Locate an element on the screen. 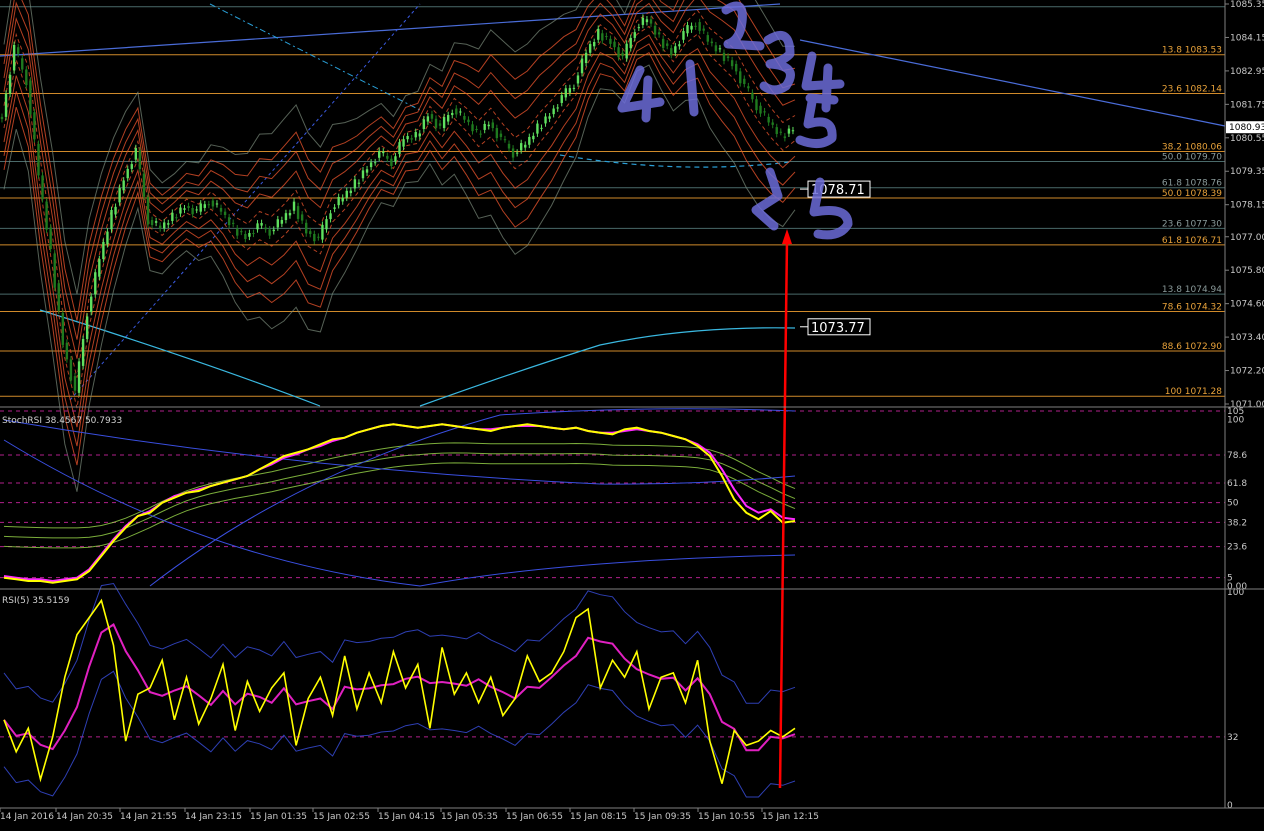 The width and height of the screenshot is (1264, 831). price-tick-label: 1081.75 is located at coordinates (1247, 105).